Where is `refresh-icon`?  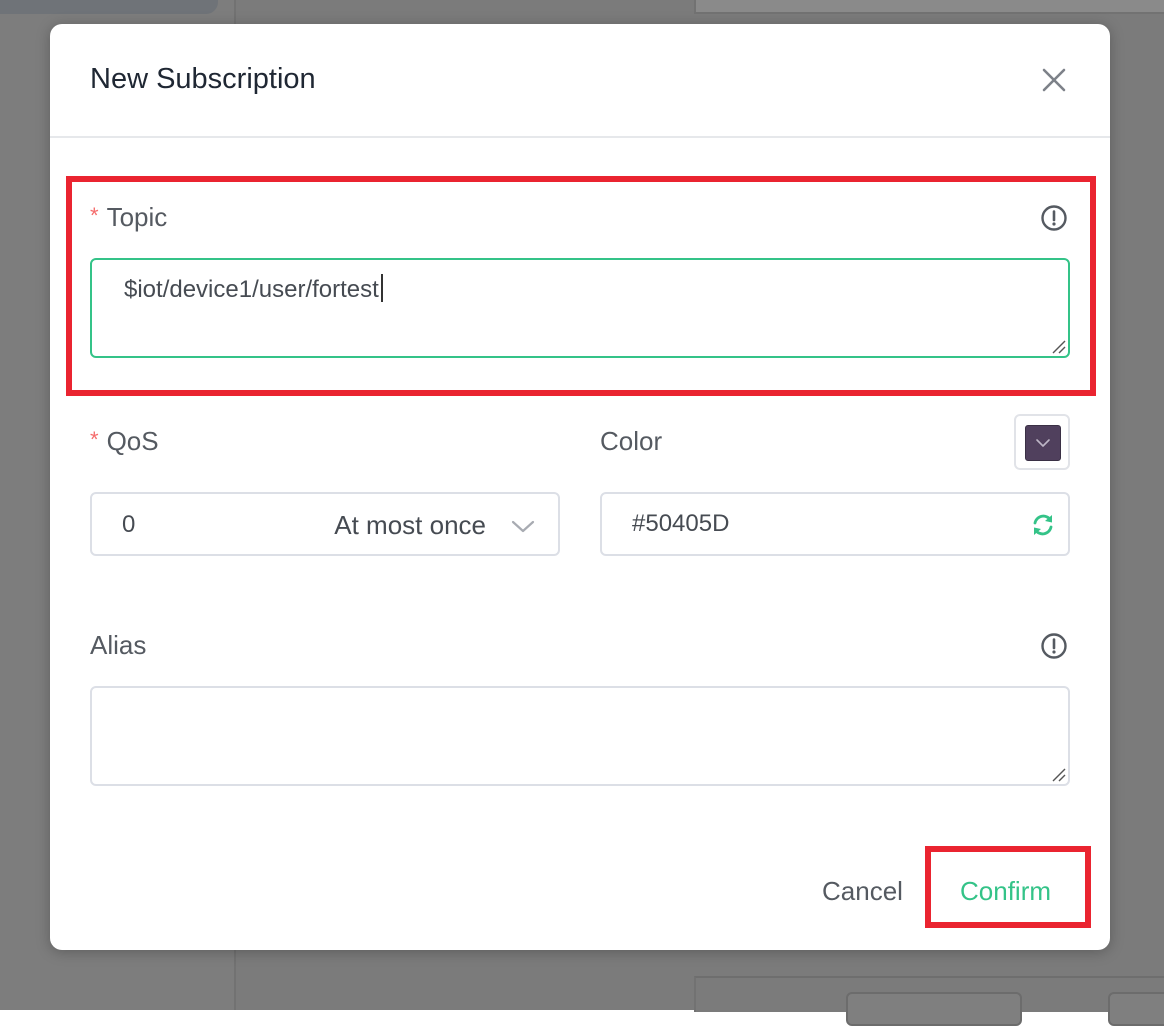
refresh-icon is located at coordinates (1043, 525).